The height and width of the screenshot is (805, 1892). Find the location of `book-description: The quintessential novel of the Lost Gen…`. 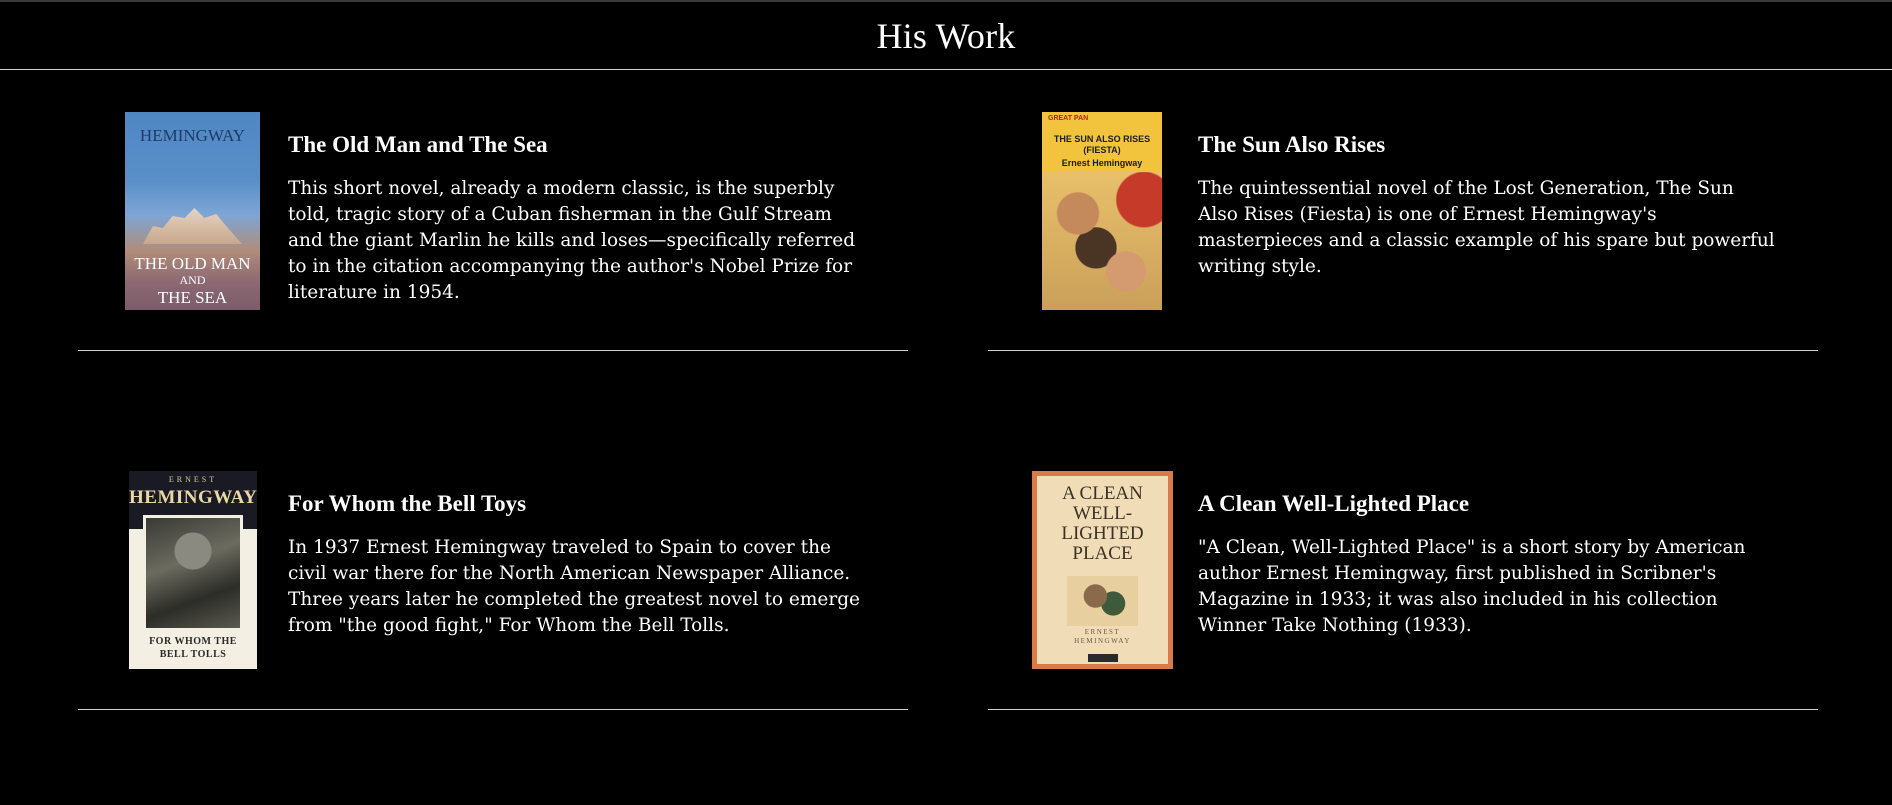

book-description: The quintessential novel of the Lost Gen… is located at coordinates (1486, 227).